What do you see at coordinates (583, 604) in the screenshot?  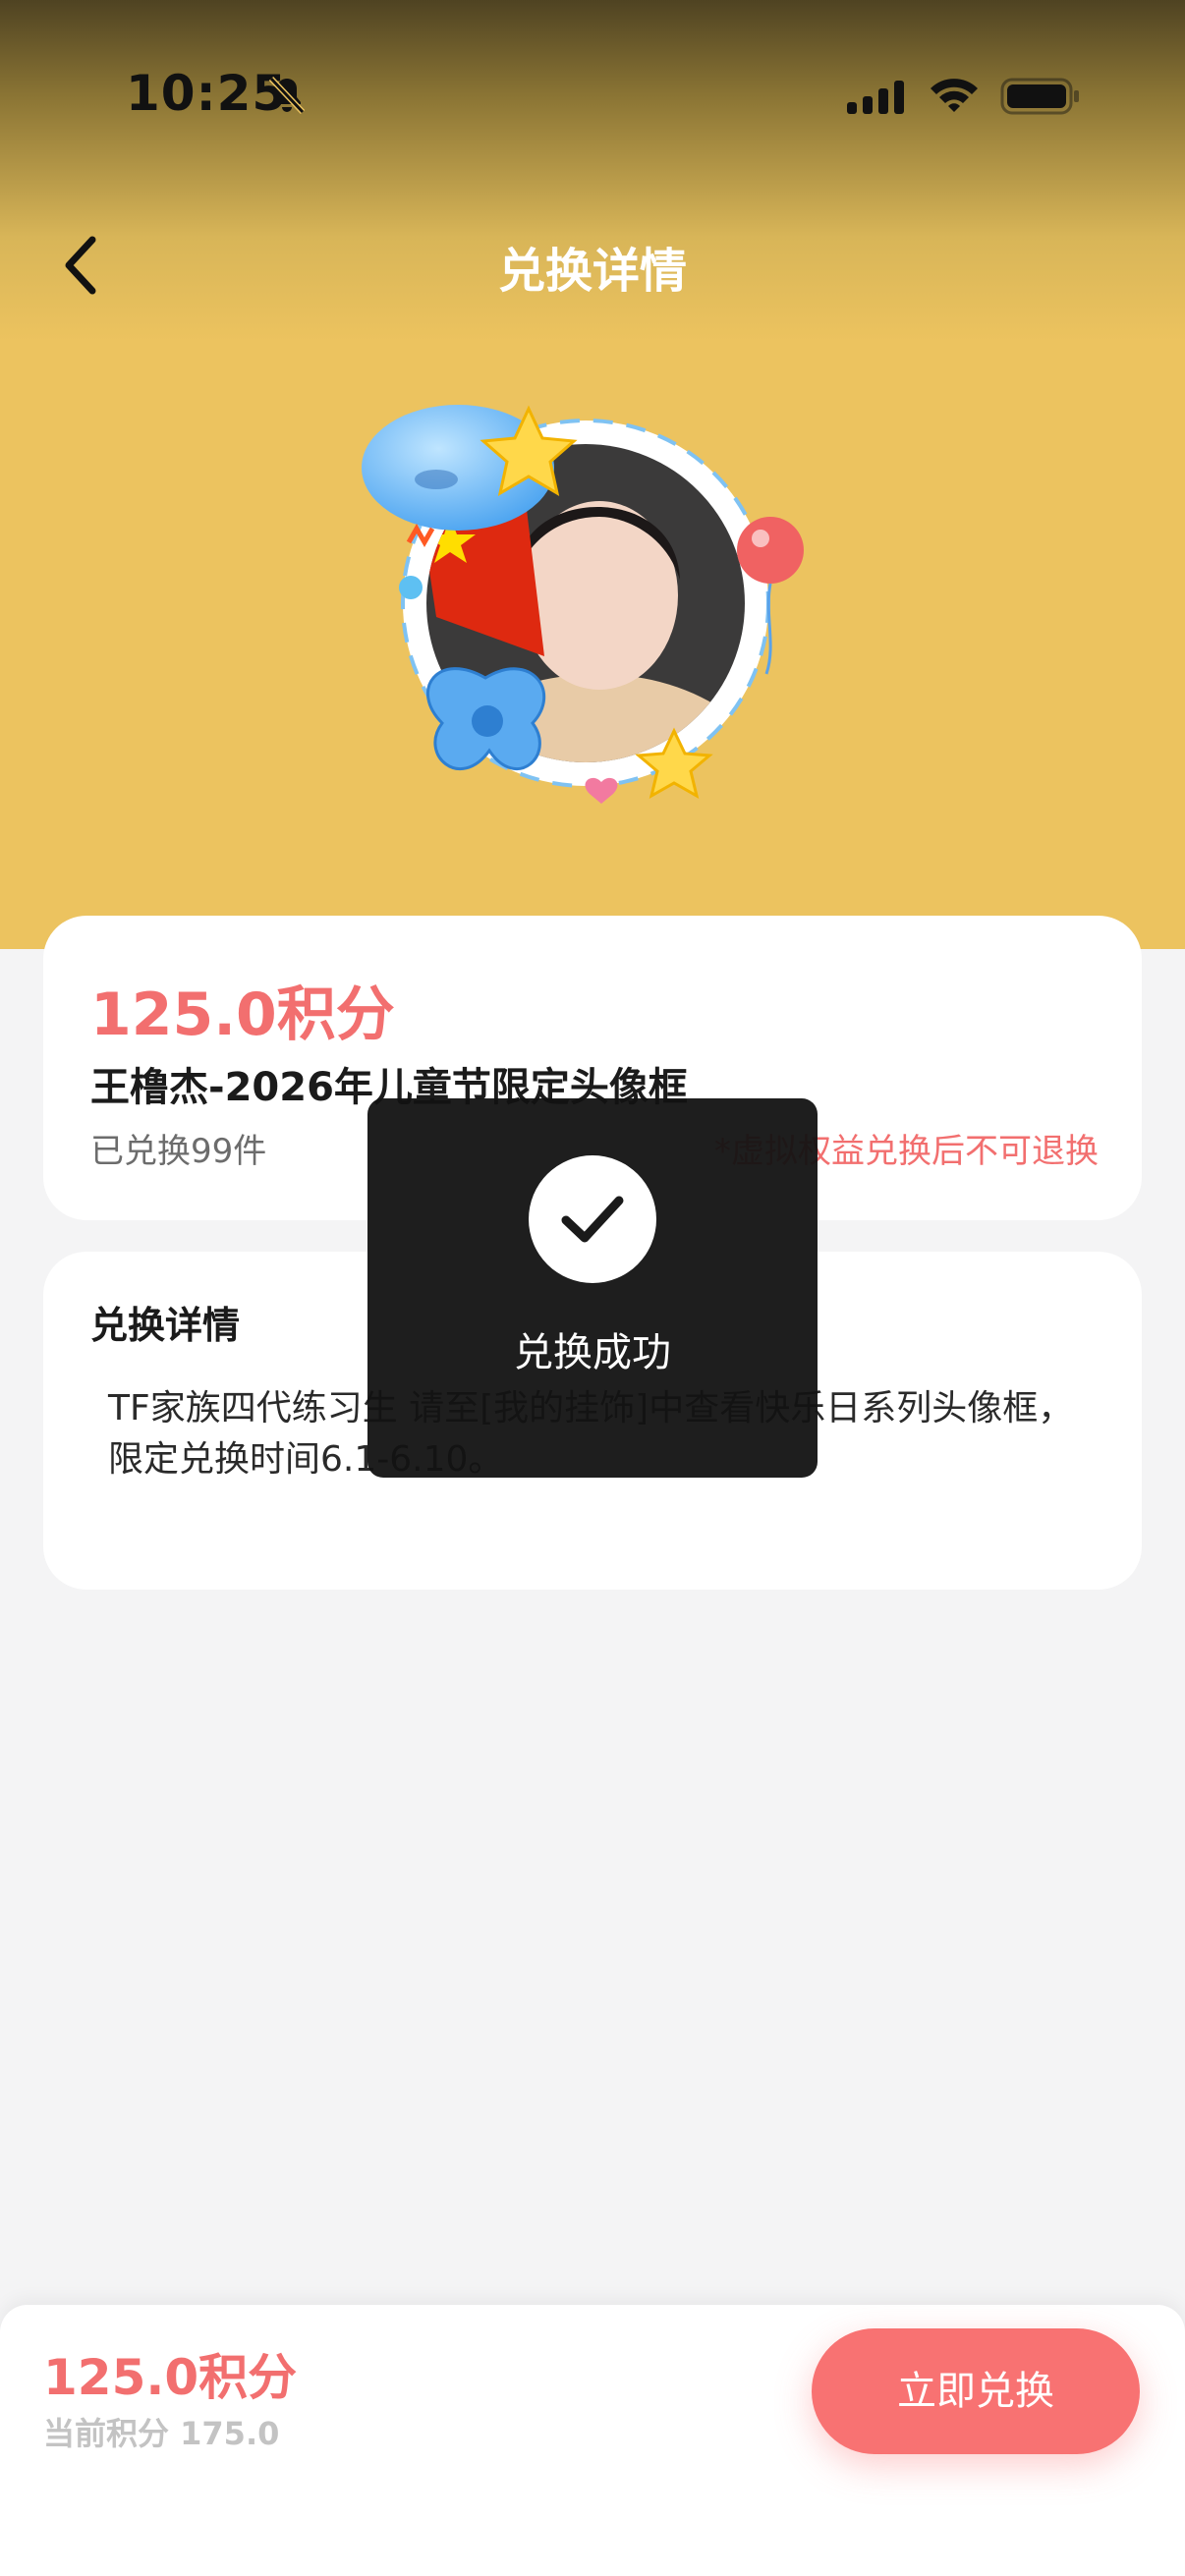 I see `avatar-frame-image` at bounding box center [583, 604].